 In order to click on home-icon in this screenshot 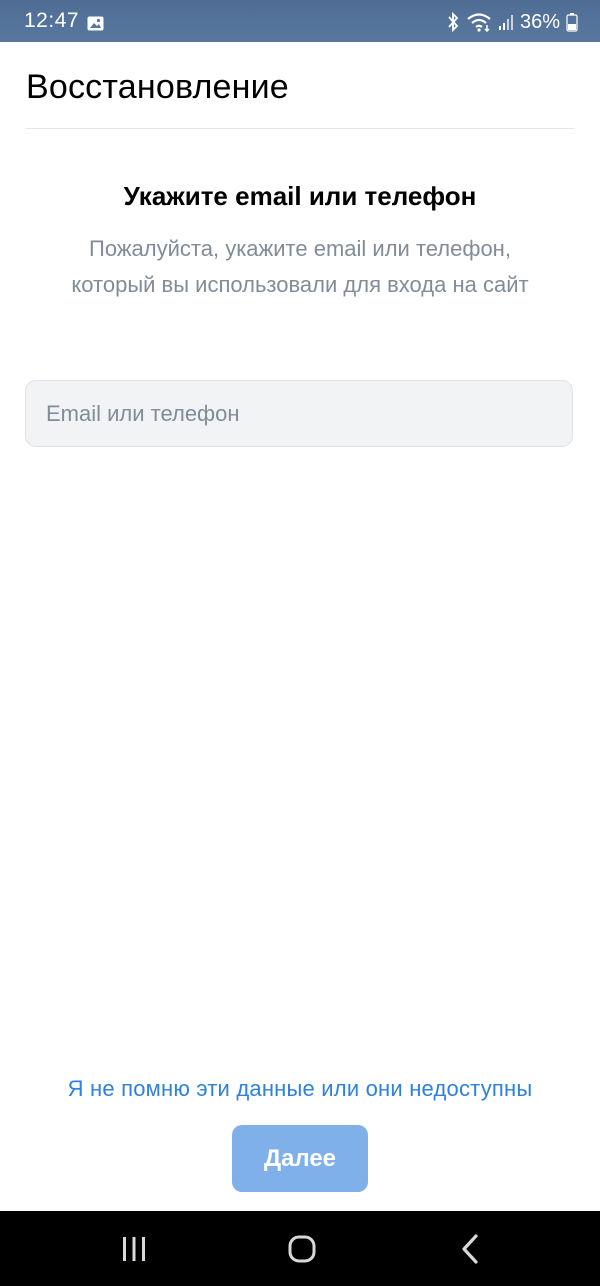, I will do `click(302, 1249)`.